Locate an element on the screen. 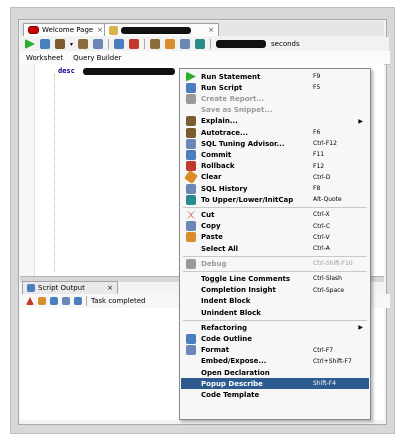 The image size is (403, 438). menu-item-cut: Cut Ctrl-X is located at coordinates (275, 214).